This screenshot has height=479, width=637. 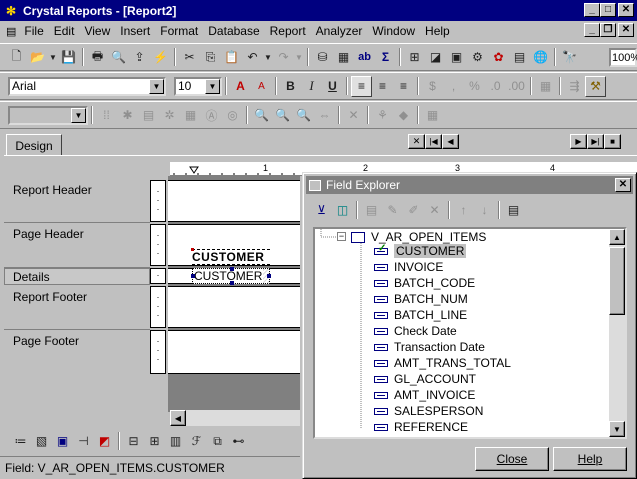 What do you see at coordinates (341, 236) in the screenshot?
I see `collapse-icon: −` at bounding box center [341, 236].